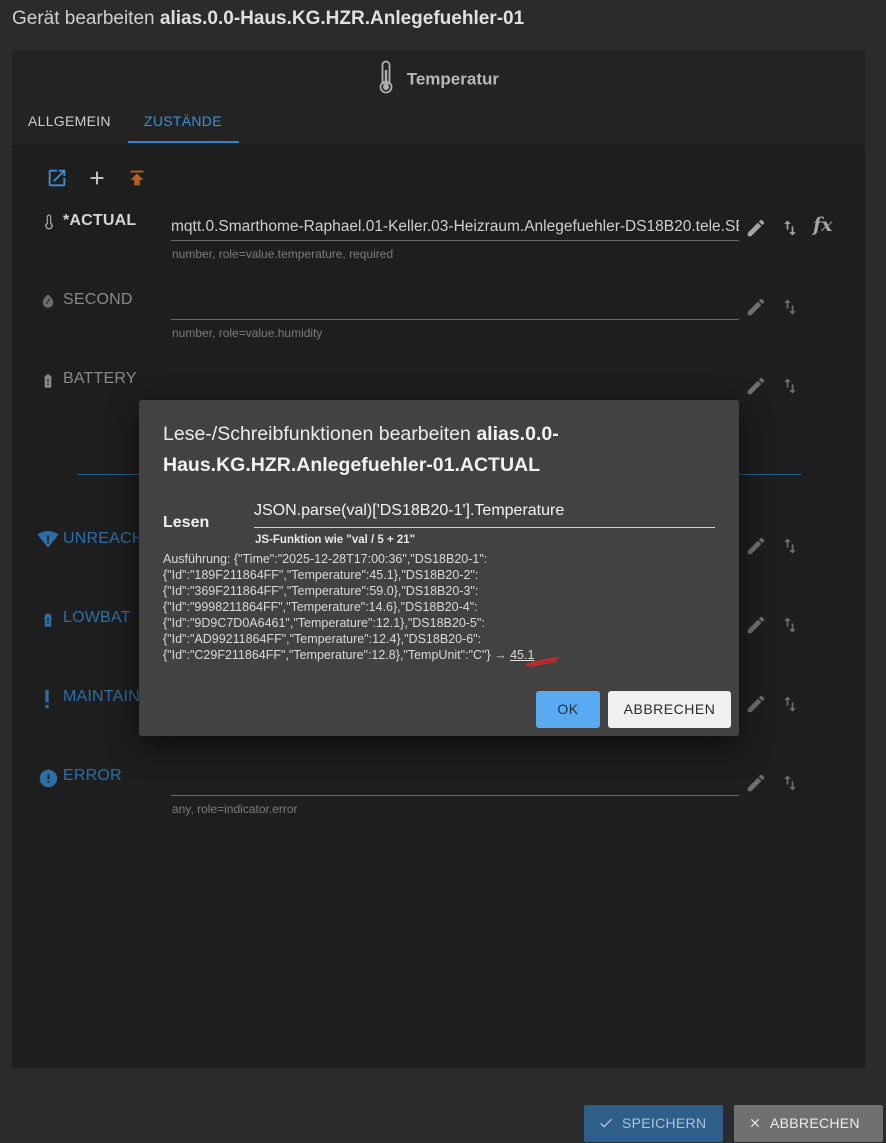  Describe the element at coordinates (98, 299) in the screenshot. I see `state-label-second: SECOND` at that location.